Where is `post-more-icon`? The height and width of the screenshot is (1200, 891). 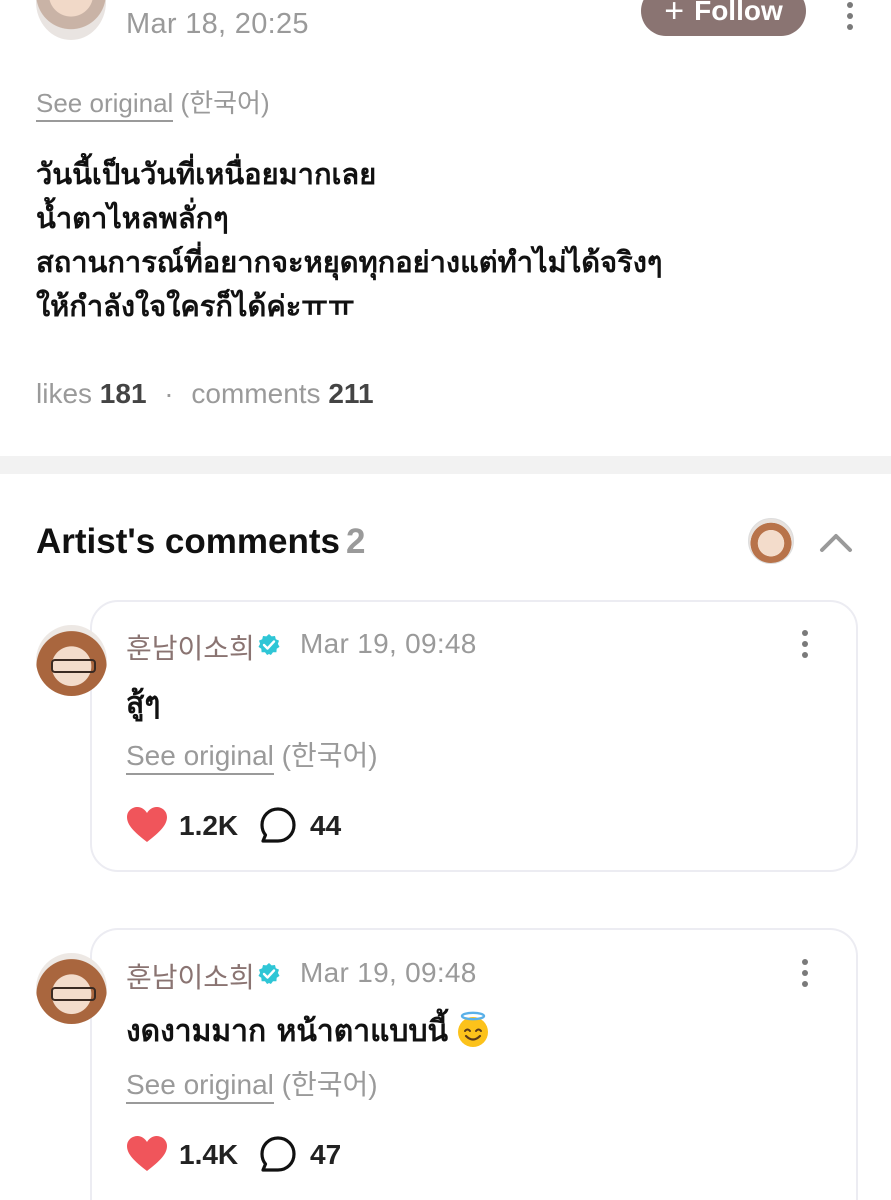 post-more-icon is located at coordinates (850, 16).